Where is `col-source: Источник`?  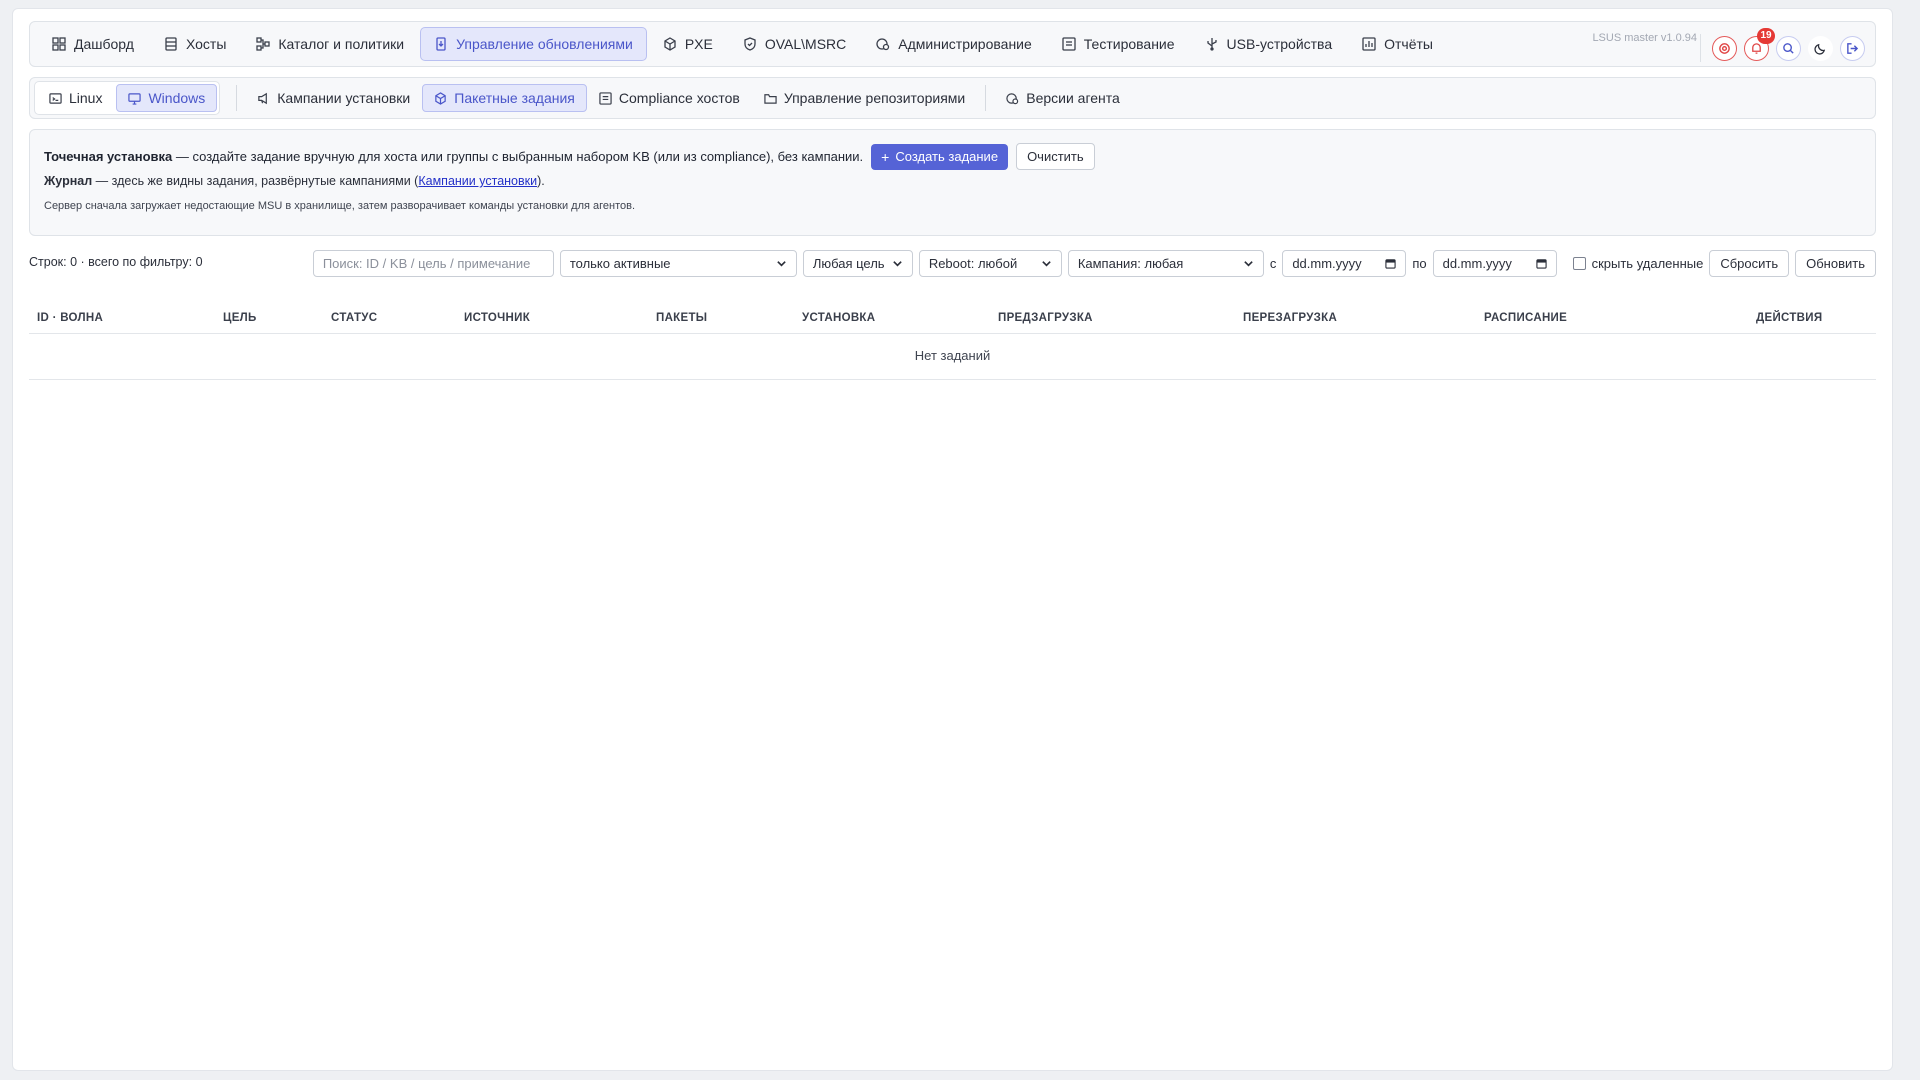 col-source: Источник is located at coordinates (497, 318).